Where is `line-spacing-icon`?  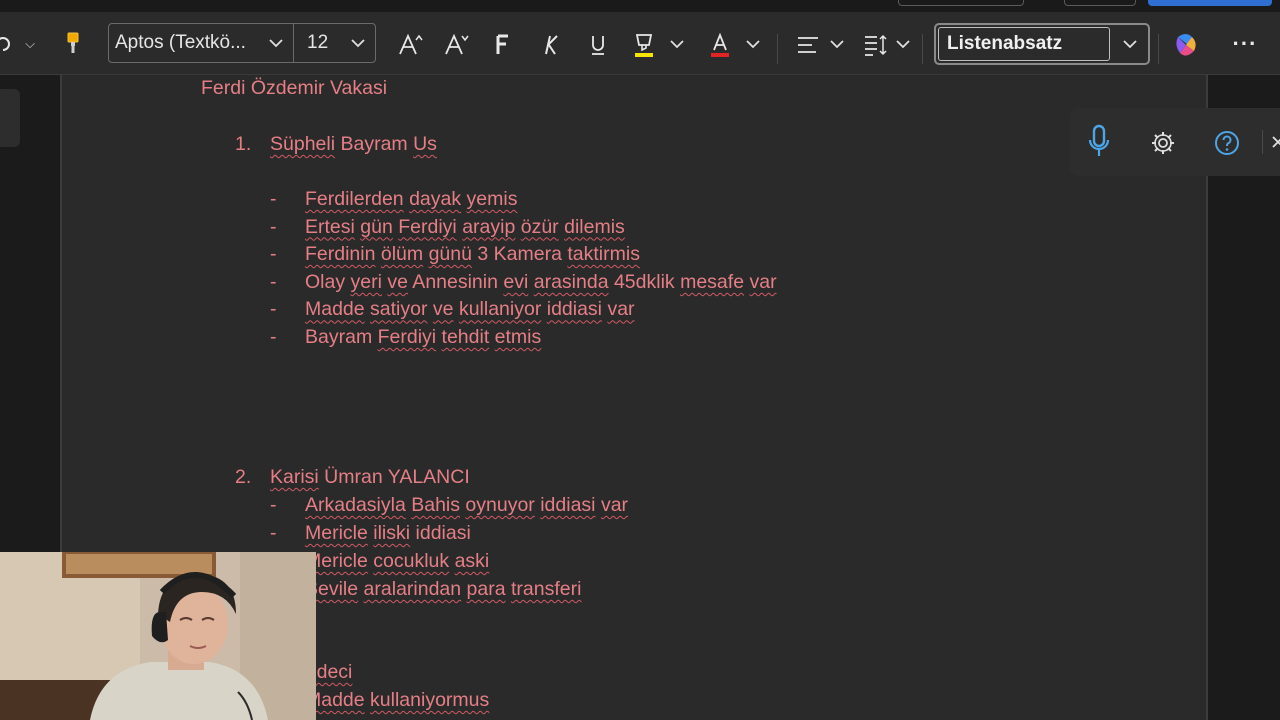
line-spacing-icon is located at coordinates (876, 45).